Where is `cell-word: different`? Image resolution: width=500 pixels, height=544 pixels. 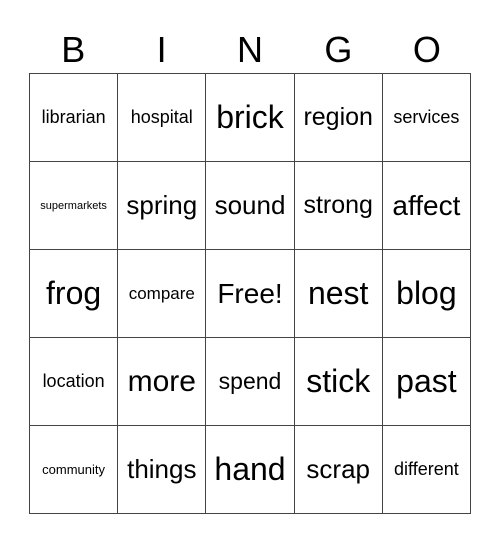
cell-word: different is located at coordinates (426, 469).